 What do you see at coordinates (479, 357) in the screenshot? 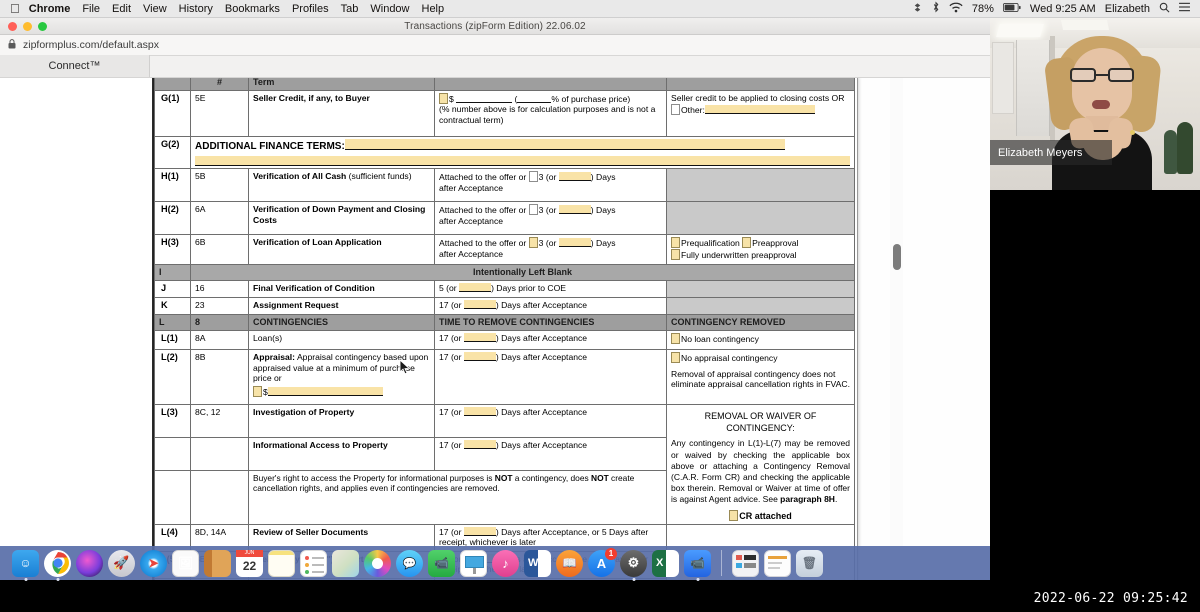
I see `blank-l2-days` at bounding box center [479, 357].